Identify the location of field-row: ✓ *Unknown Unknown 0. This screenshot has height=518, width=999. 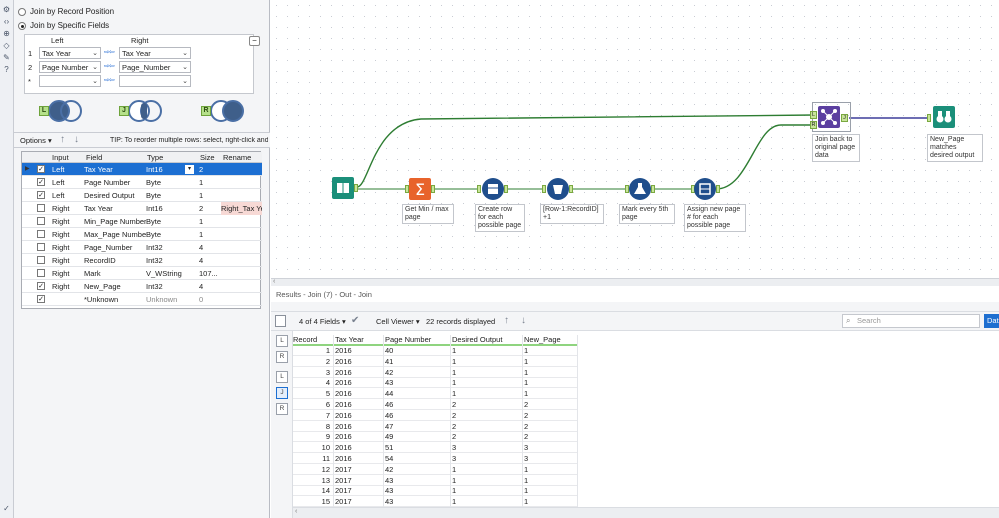
(142, 299).